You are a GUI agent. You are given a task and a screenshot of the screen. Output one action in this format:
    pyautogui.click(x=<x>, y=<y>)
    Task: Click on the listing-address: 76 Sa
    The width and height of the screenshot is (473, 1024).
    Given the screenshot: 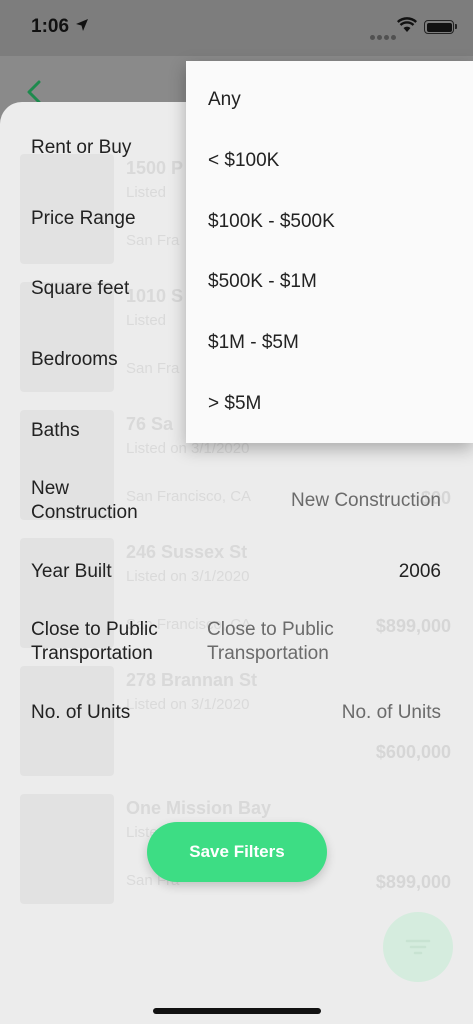 What is the action you would take?
    pyautogui.click(x=150, y=424)
    